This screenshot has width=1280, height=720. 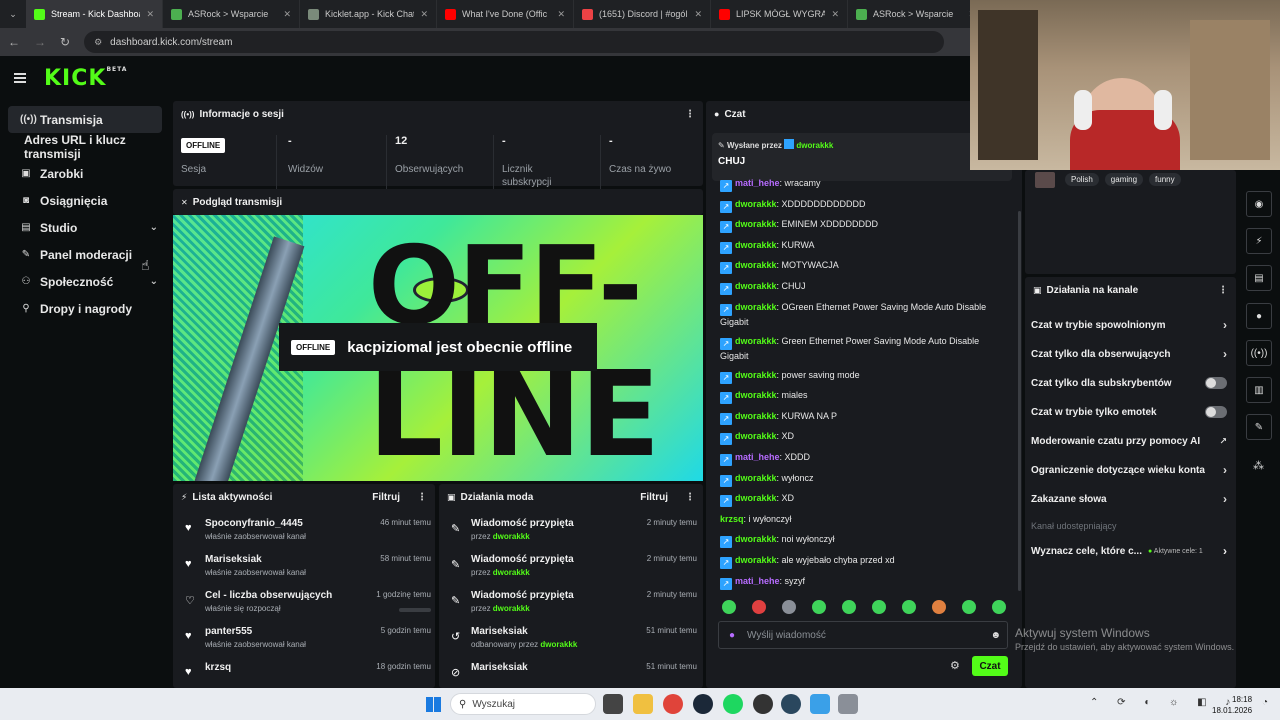 What do you see at coordinates (40, 42) in the screenshot?
I see `forward-arrow-icon: →` at bounding box center [40, 42].